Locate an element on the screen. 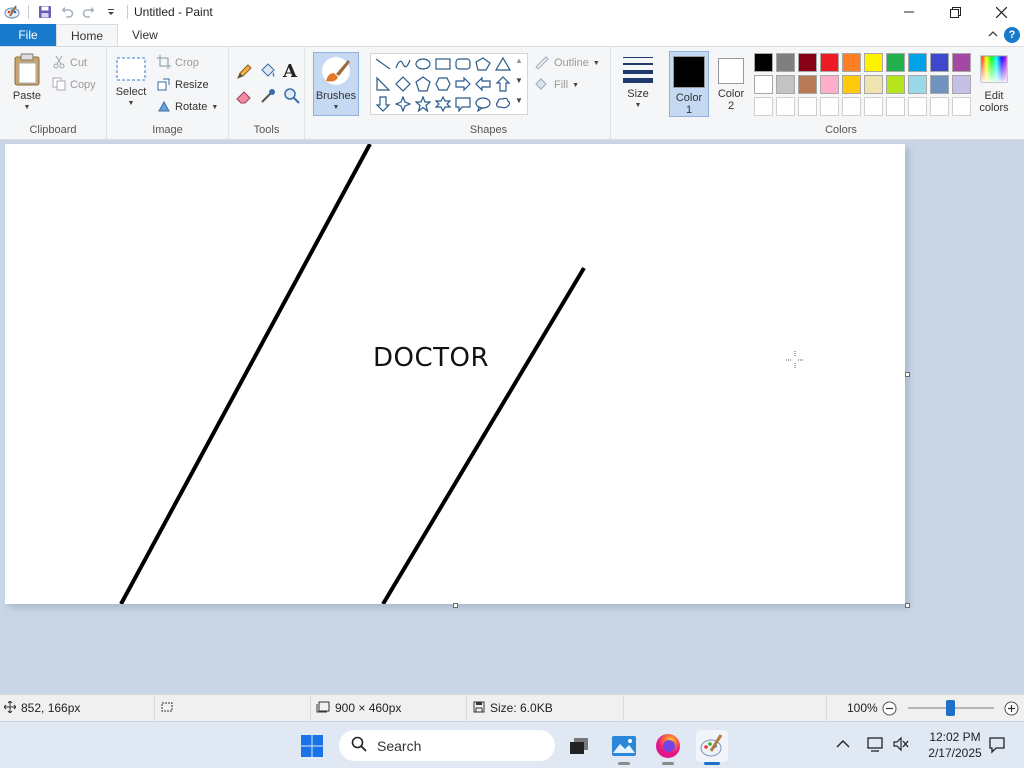 This screenshot has width=1024, height=768. zoom-in-icon is located at coordinates (1011, 710).